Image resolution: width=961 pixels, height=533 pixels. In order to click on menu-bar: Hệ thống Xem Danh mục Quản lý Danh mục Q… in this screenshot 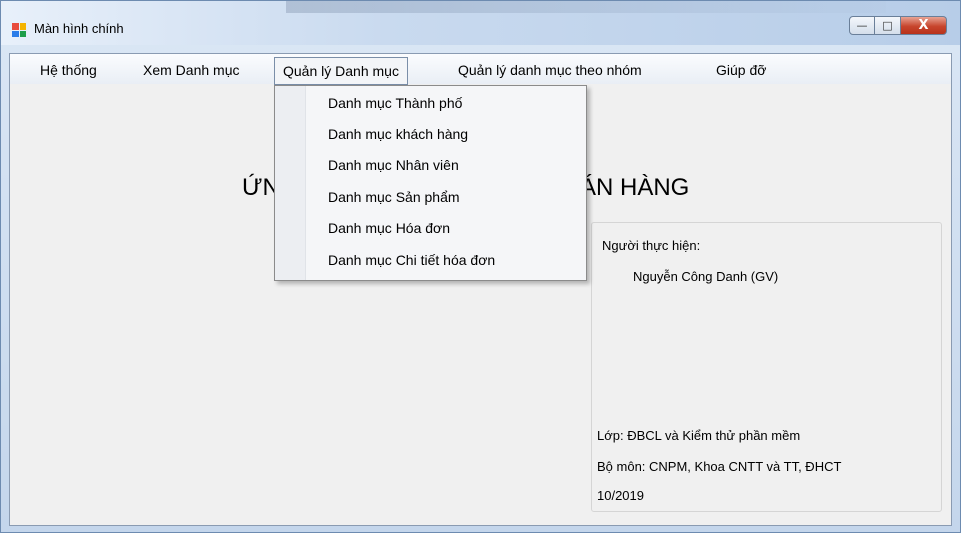, I will do `click(480, 69)`.